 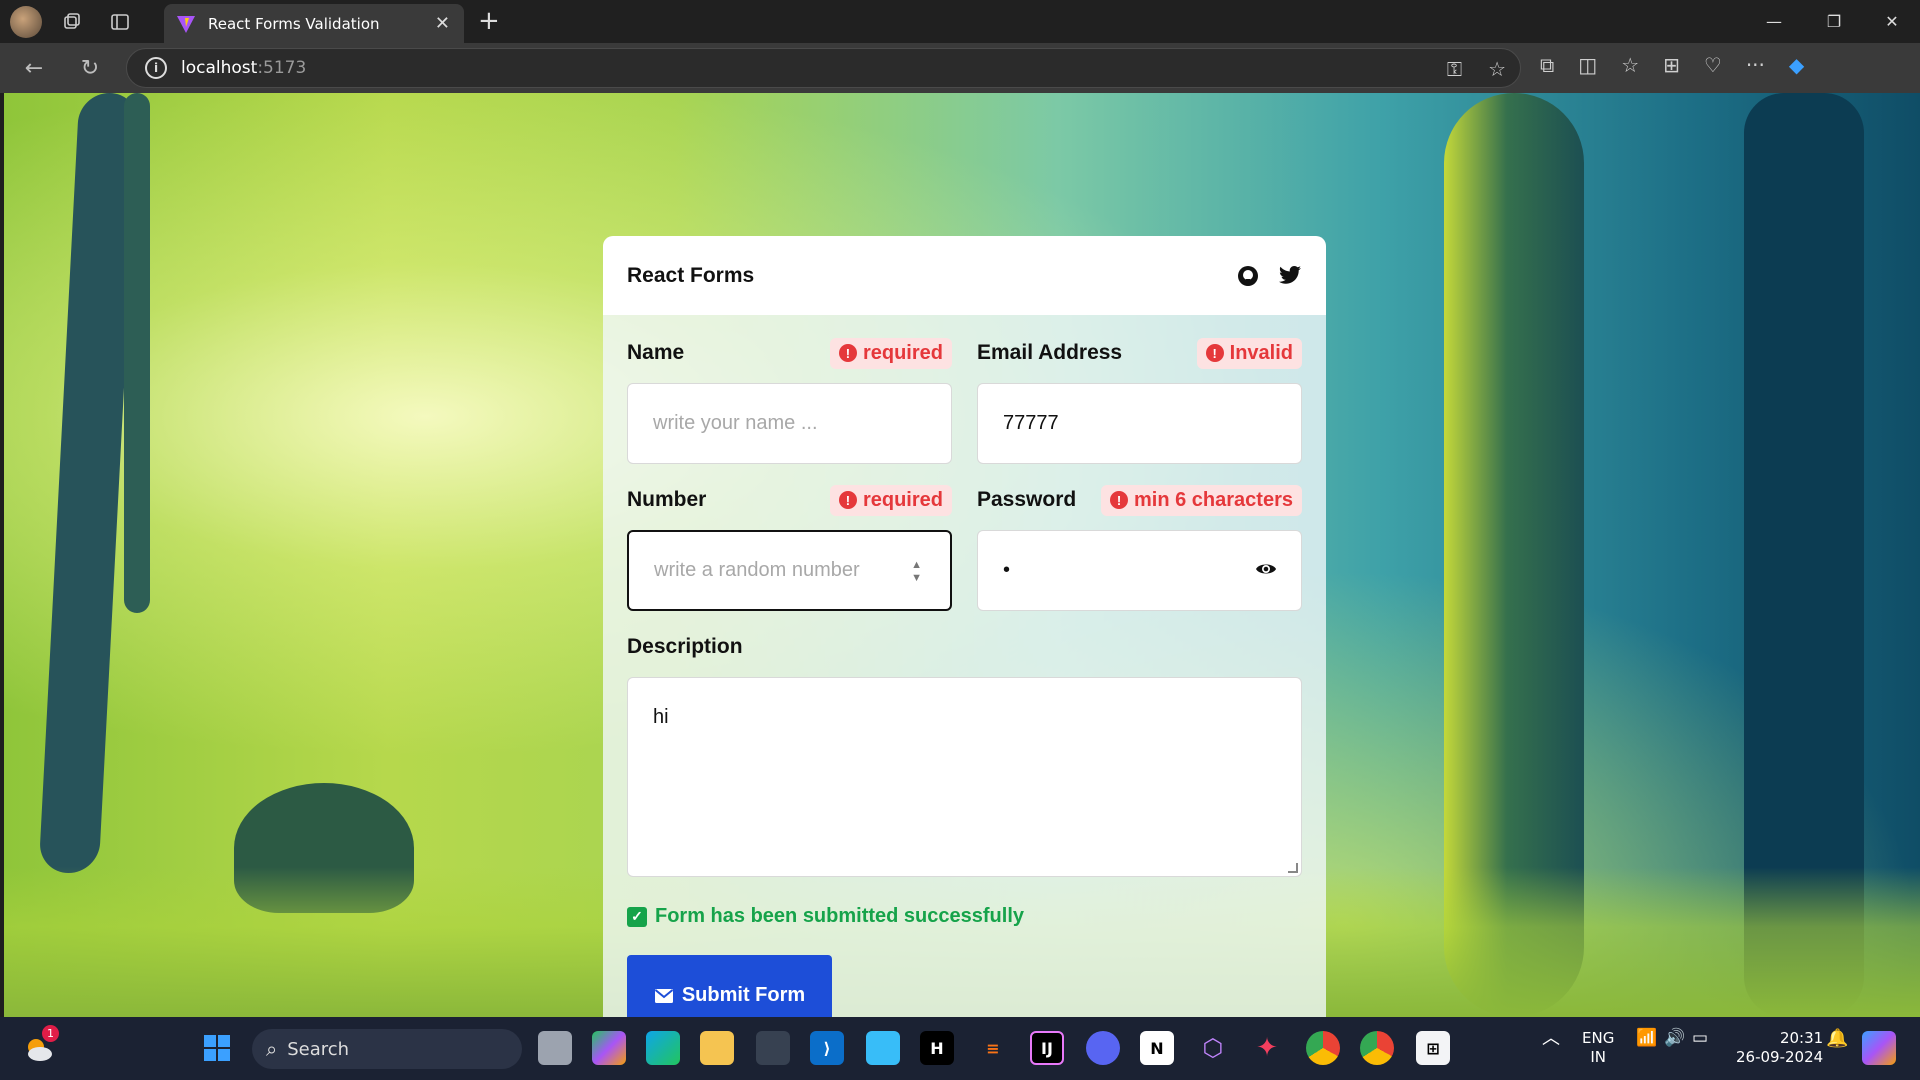 I want to click on profile-avatar, so click(x=26, y=21).